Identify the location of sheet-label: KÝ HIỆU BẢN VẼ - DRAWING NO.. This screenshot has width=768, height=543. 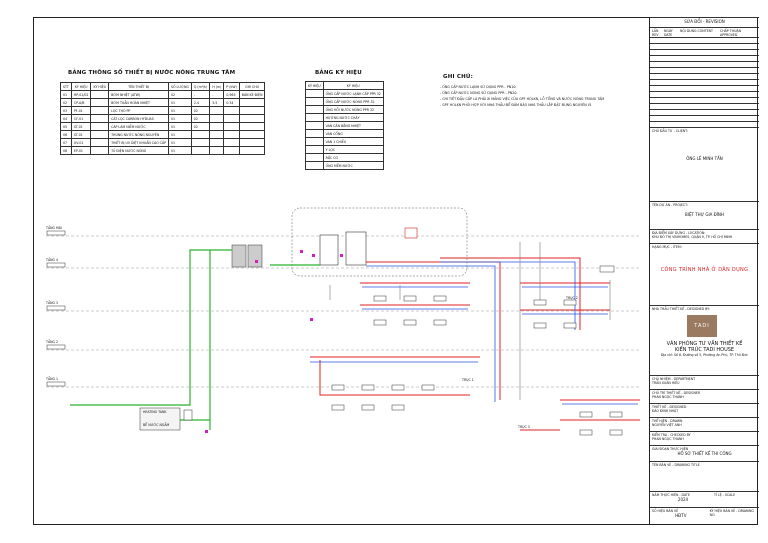
(731, 513).